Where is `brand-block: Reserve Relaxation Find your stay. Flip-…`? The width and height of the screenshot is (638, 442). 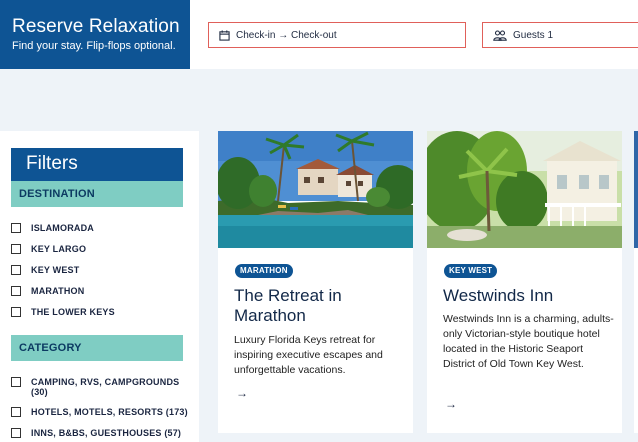
brand-block: Reserve Relaxation Find your stay. Flip-… is located at coordinates (95, 34).